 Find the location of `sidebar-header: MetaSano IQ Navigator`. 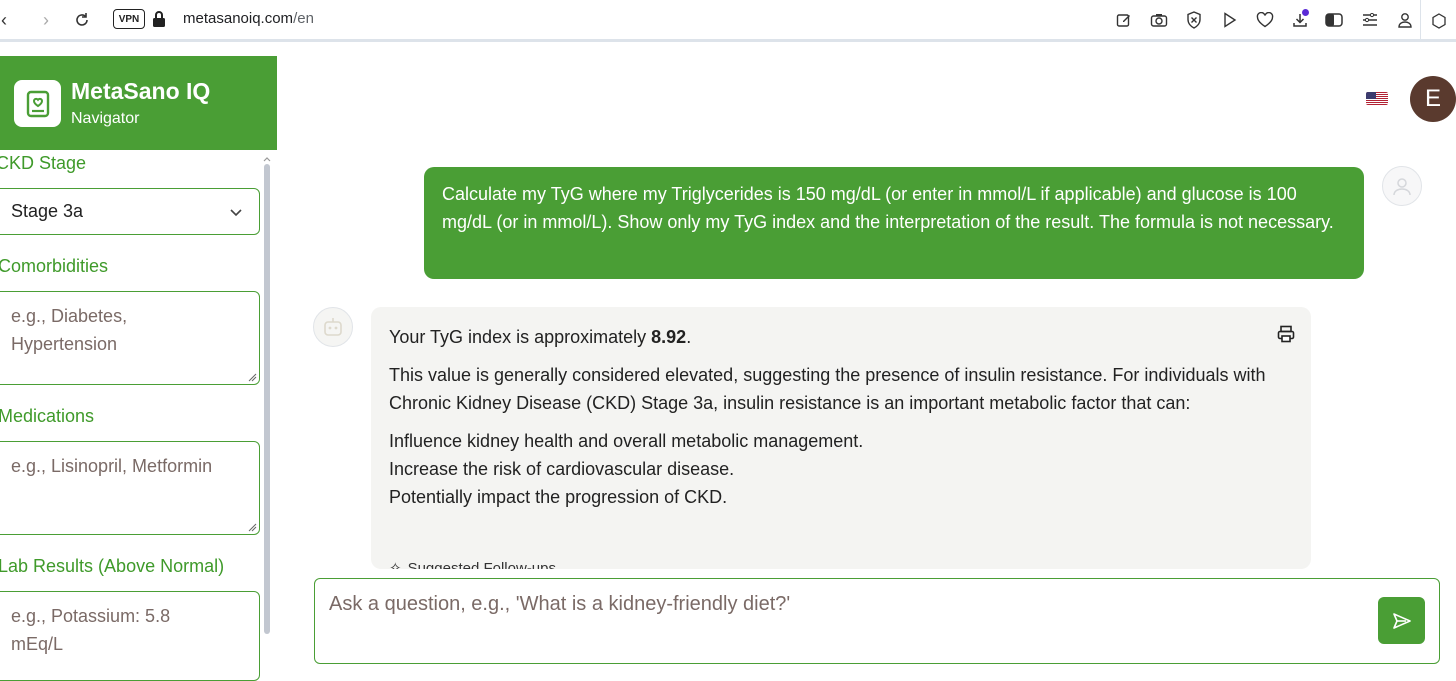

sidebar-header: MetaSano IQ Navigator is located at coordinates (138, 103).